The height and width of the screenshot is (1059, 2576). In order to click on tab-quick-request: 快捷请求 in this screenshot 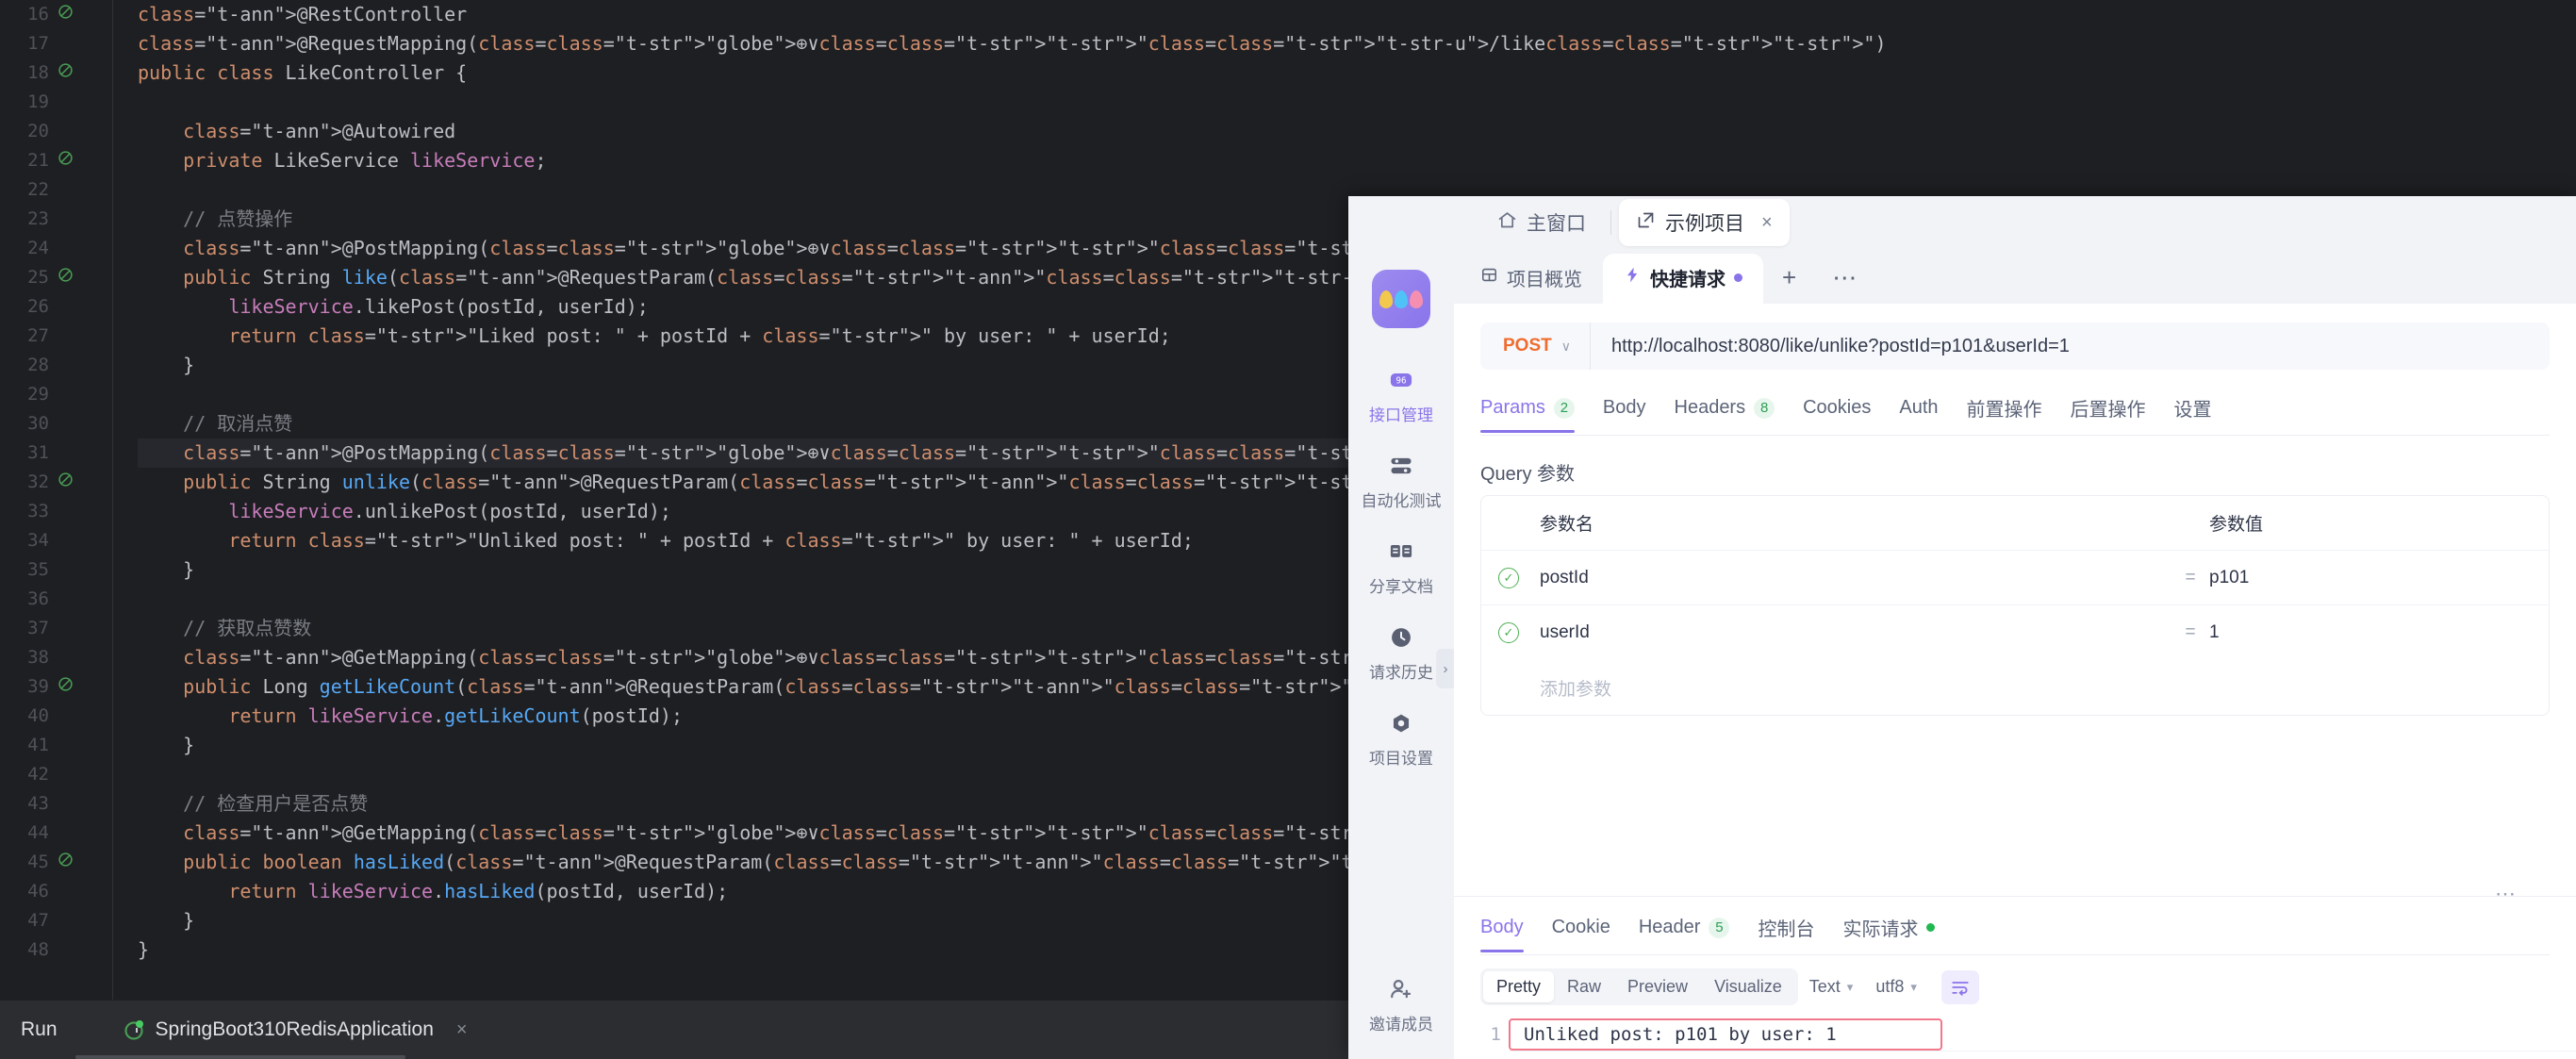, I will do `click(1683, 279)`.